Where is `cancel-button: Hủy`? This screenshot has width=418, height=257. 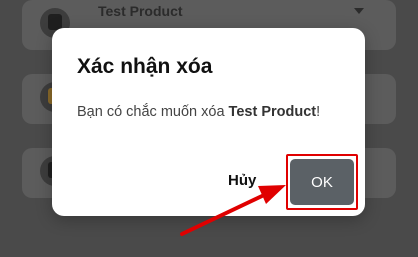 cancel-button: Hủy is located at coordinates (242, 180).